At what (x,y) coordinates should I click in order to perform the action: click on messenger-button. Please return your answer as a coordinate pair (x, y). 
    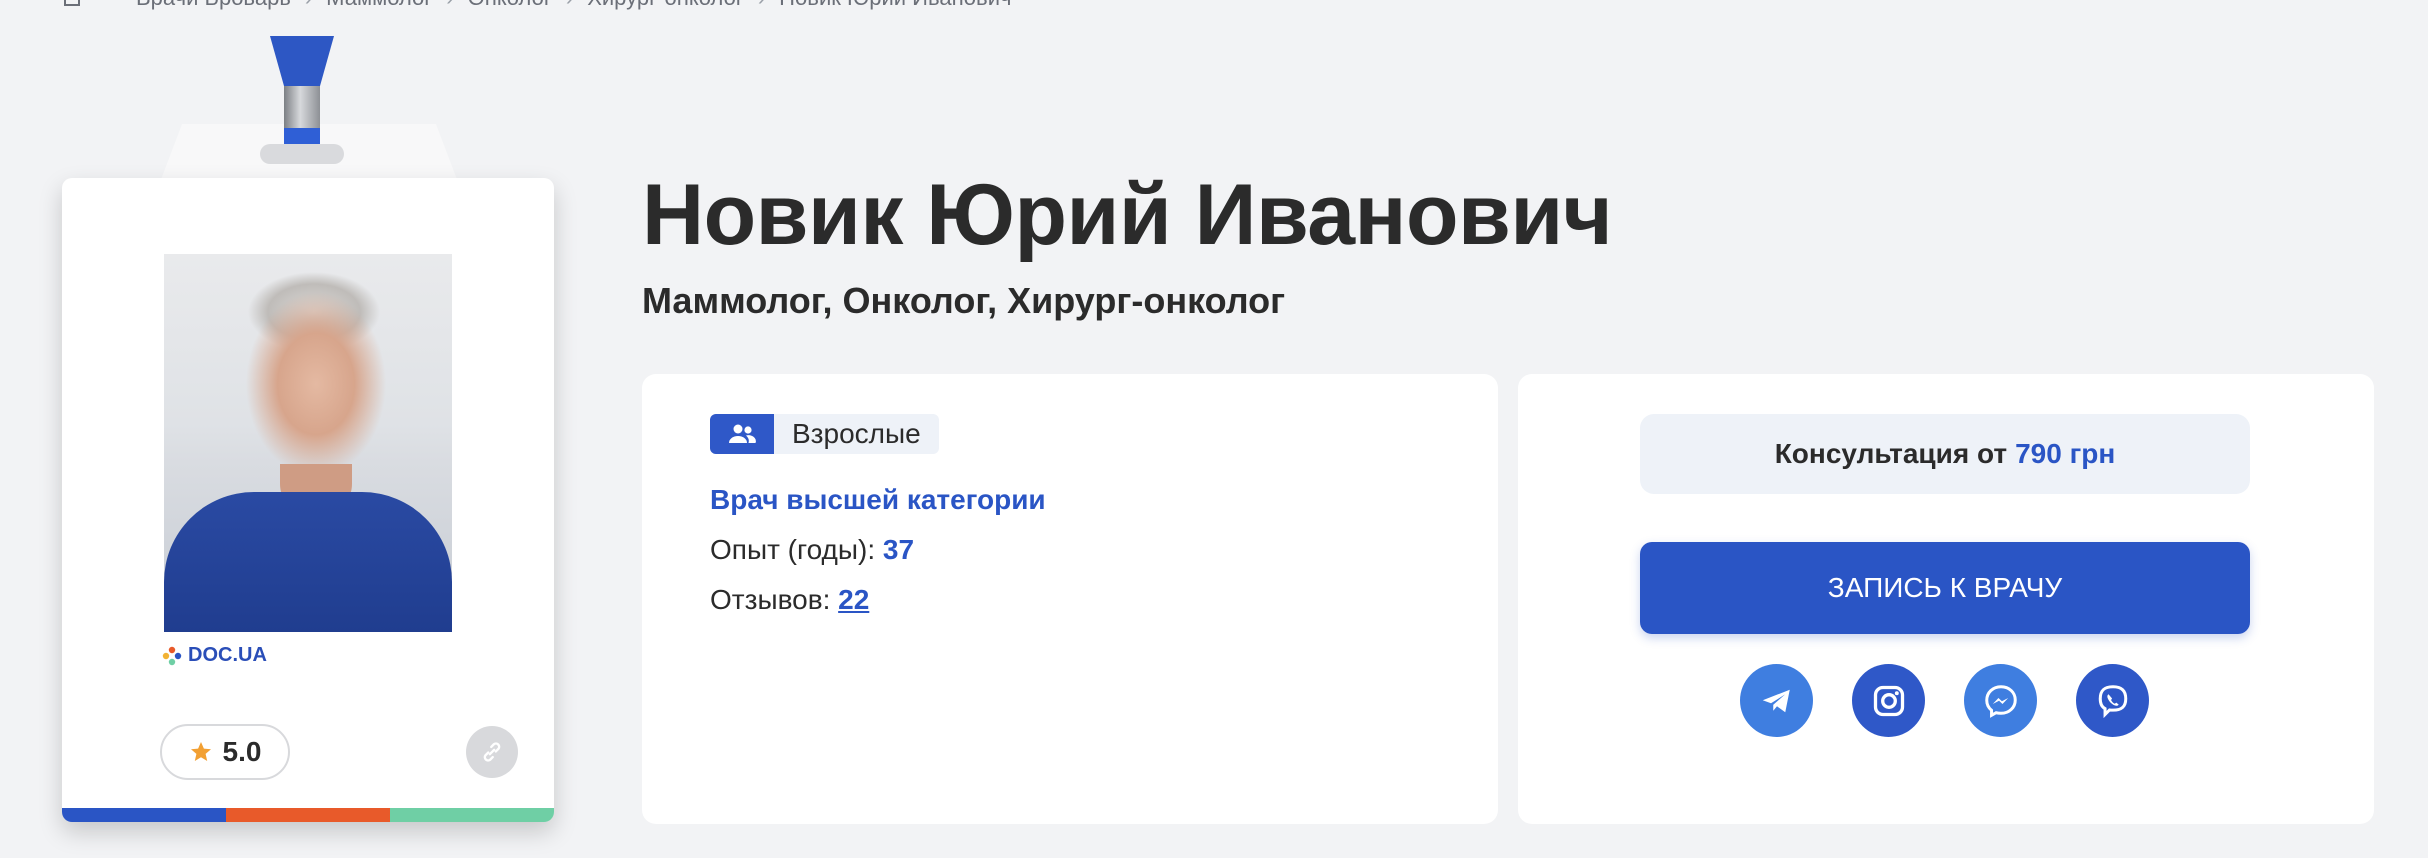
    Looking at the image, I should click on (2000, 700).